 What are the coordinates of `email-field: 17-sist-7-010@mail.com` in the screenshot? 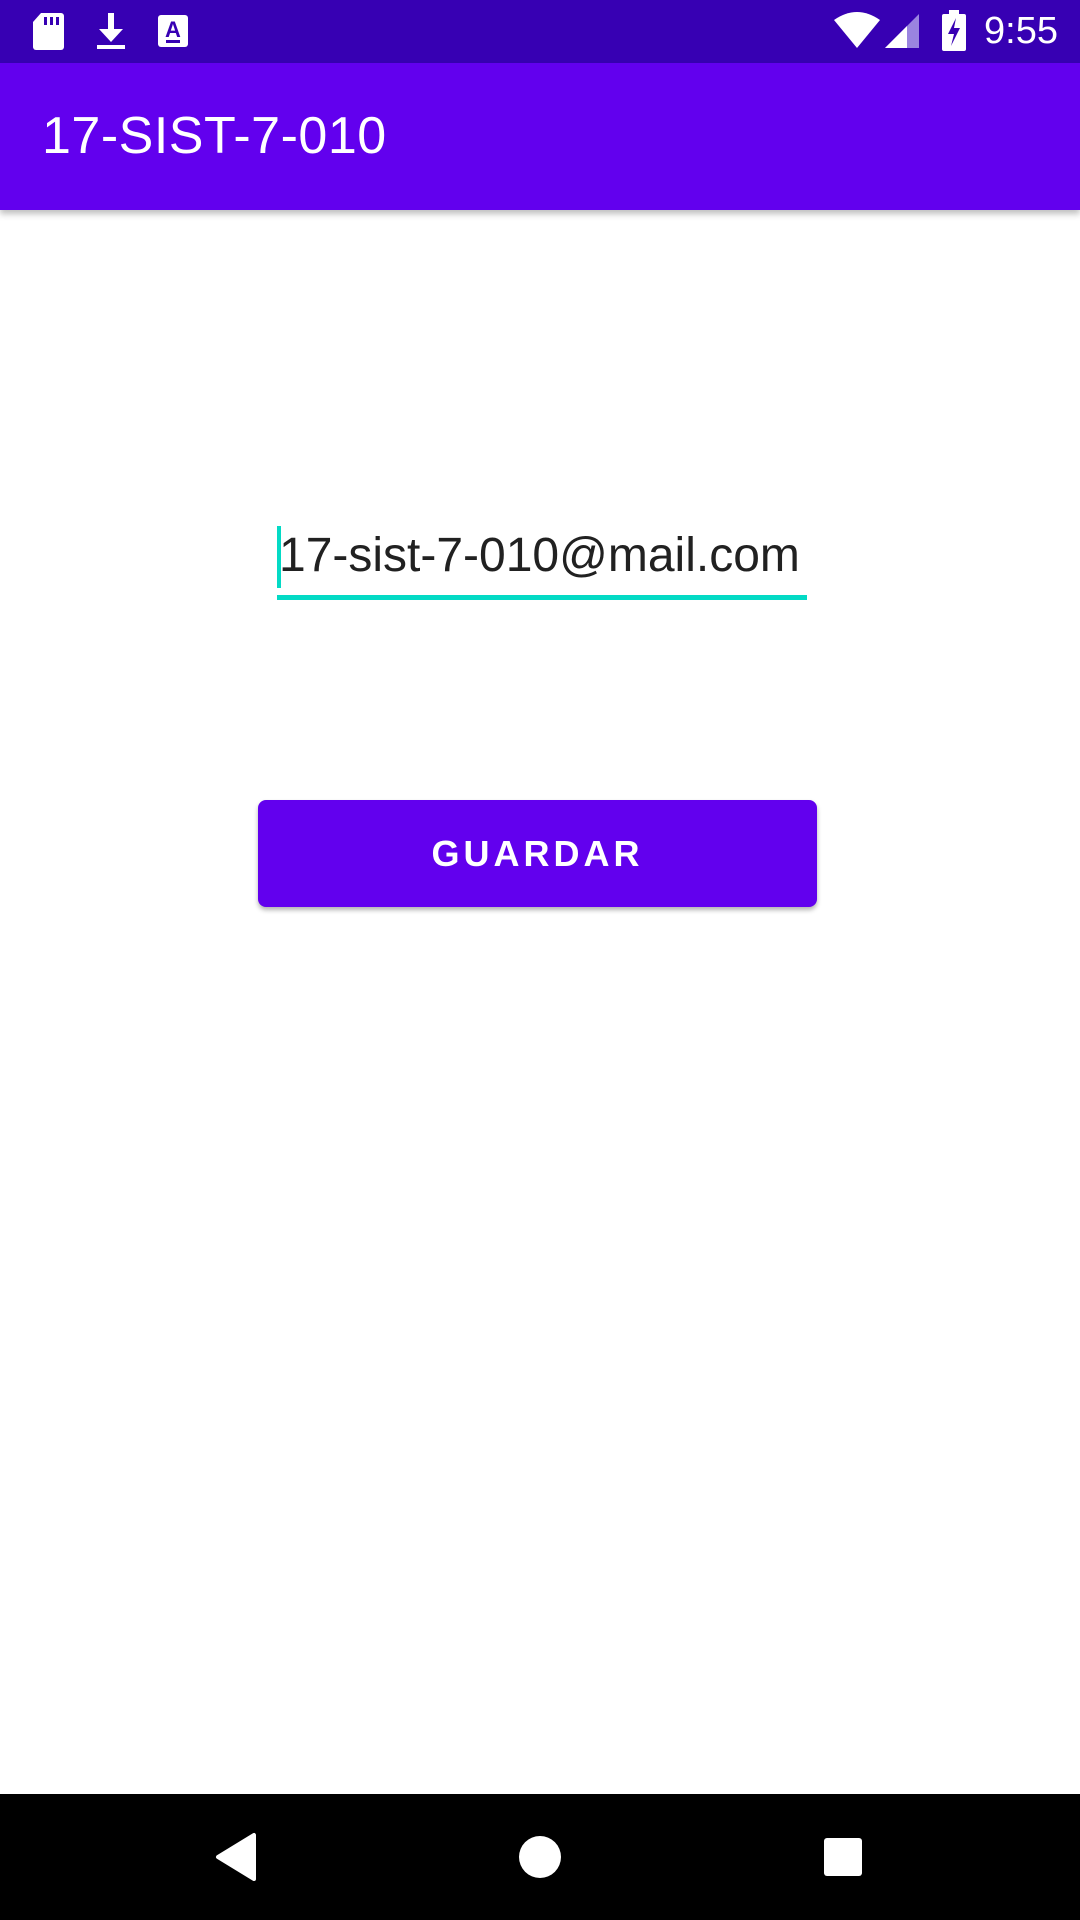 It's located at (542, 559).